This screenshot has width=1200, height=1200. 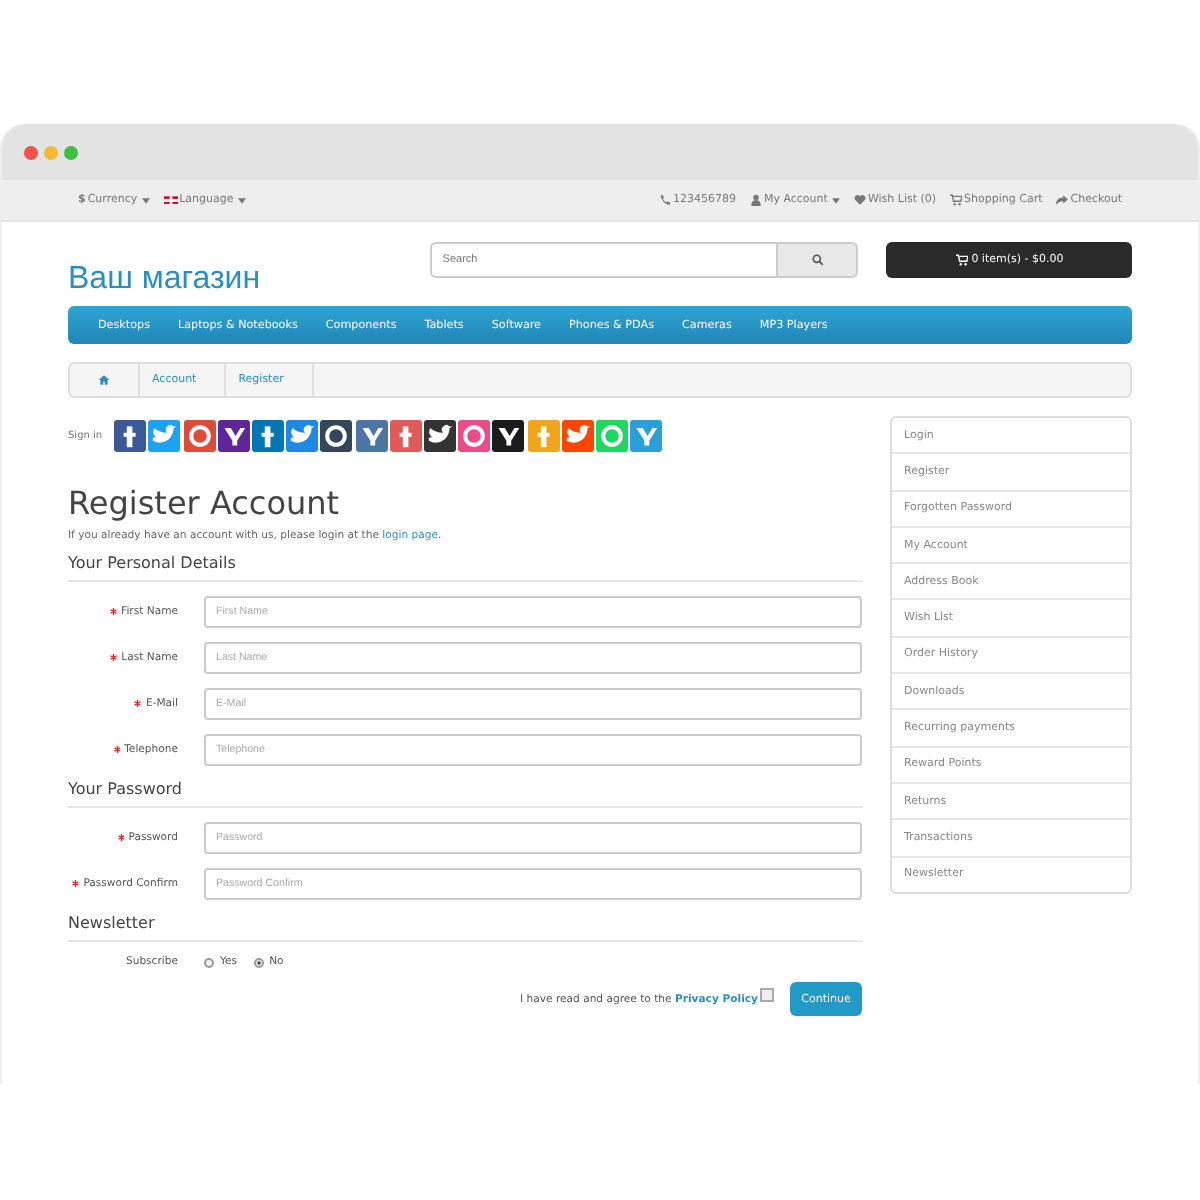 What do you see at coordinates (205, 503) in the screenshot?
I see `page-title: Register Account` at bounding box center [205, 503].